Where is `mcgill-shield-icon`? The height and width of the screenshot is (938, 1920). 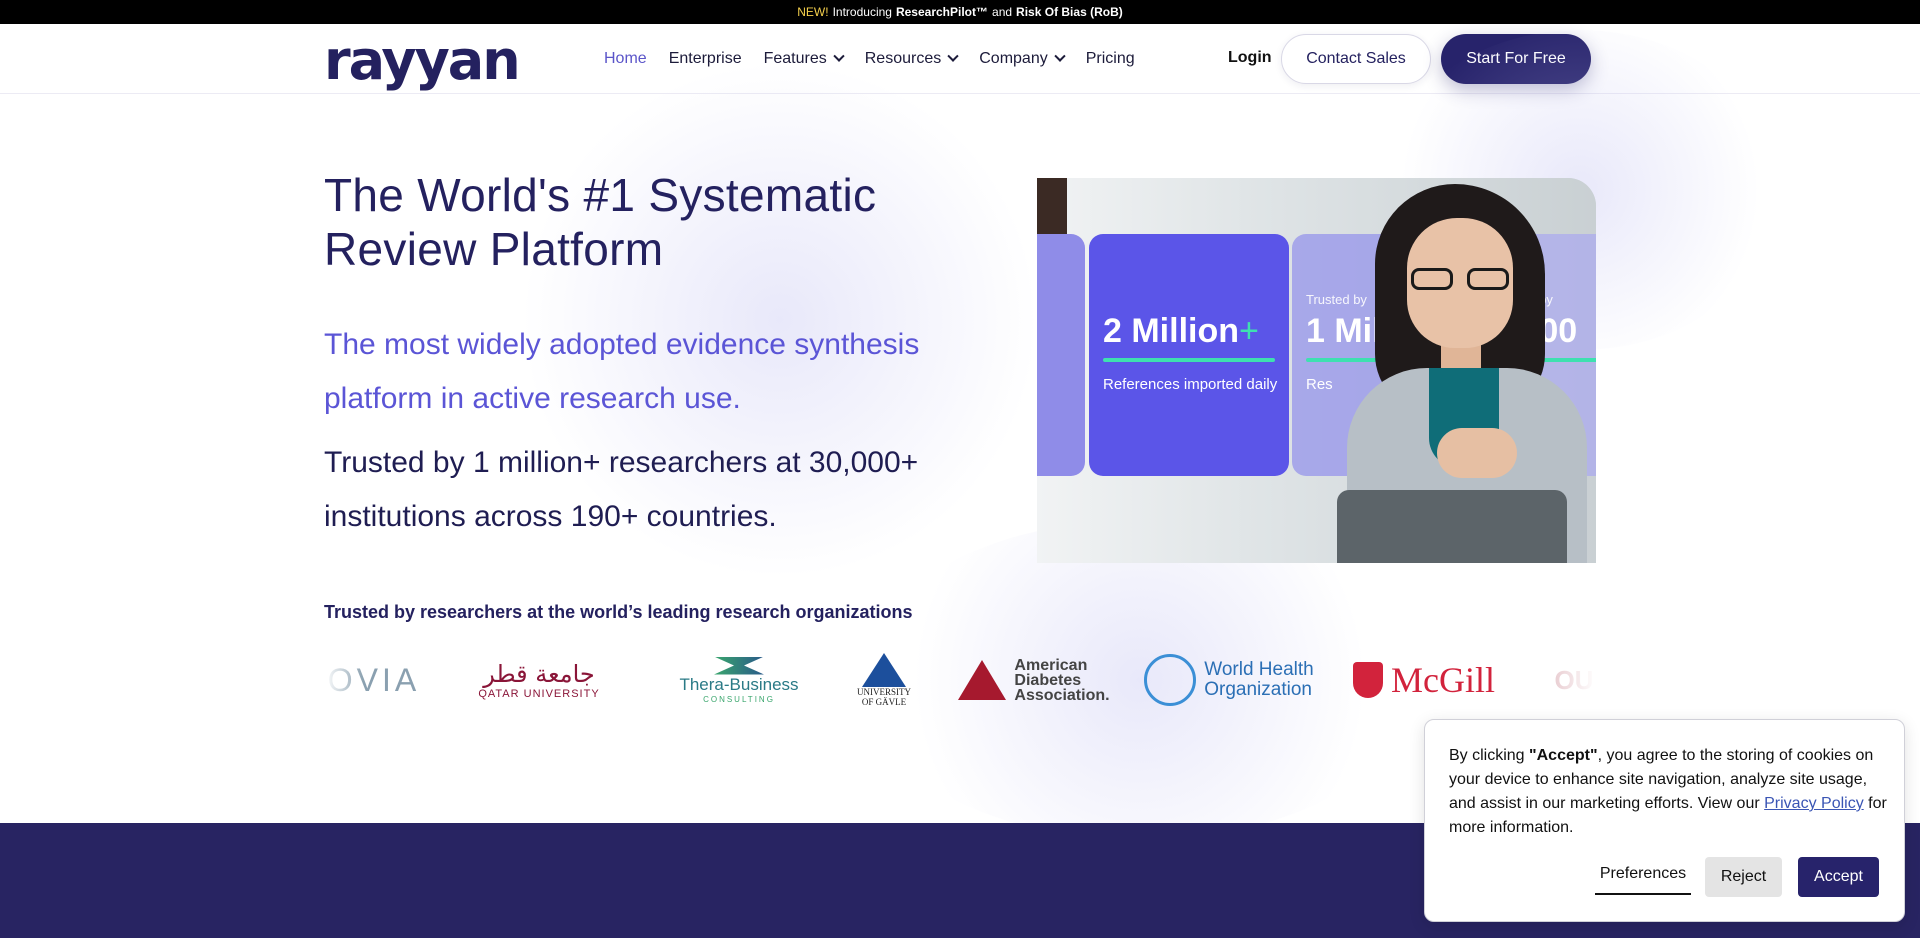
mcgill-shield-icon is located at coordinates (1368, 680).